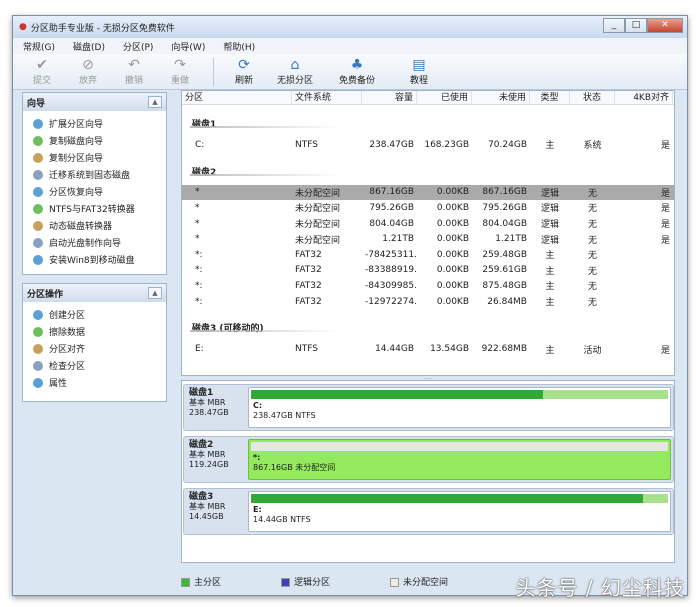 The image size is (699, 607). What do you see at coordinates (459, 407) in the screenshot?
I see `partition-block: C: 238.47GB NTFS` at bounding box center [459, 407].